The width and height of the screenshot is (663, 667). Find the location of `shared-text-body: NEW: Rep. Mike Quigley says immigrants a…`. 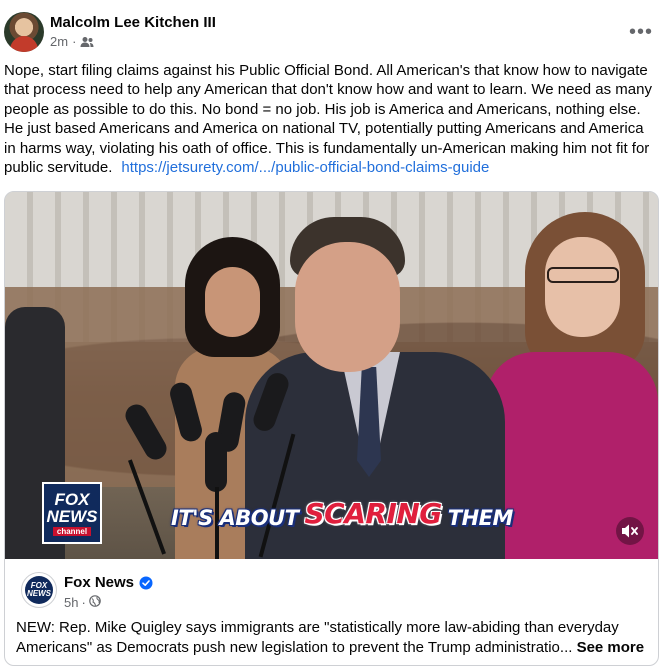

shared-text-body: NEW: Rep. Mike Quigley says immigrants a… is located at coordinates (317, 637).